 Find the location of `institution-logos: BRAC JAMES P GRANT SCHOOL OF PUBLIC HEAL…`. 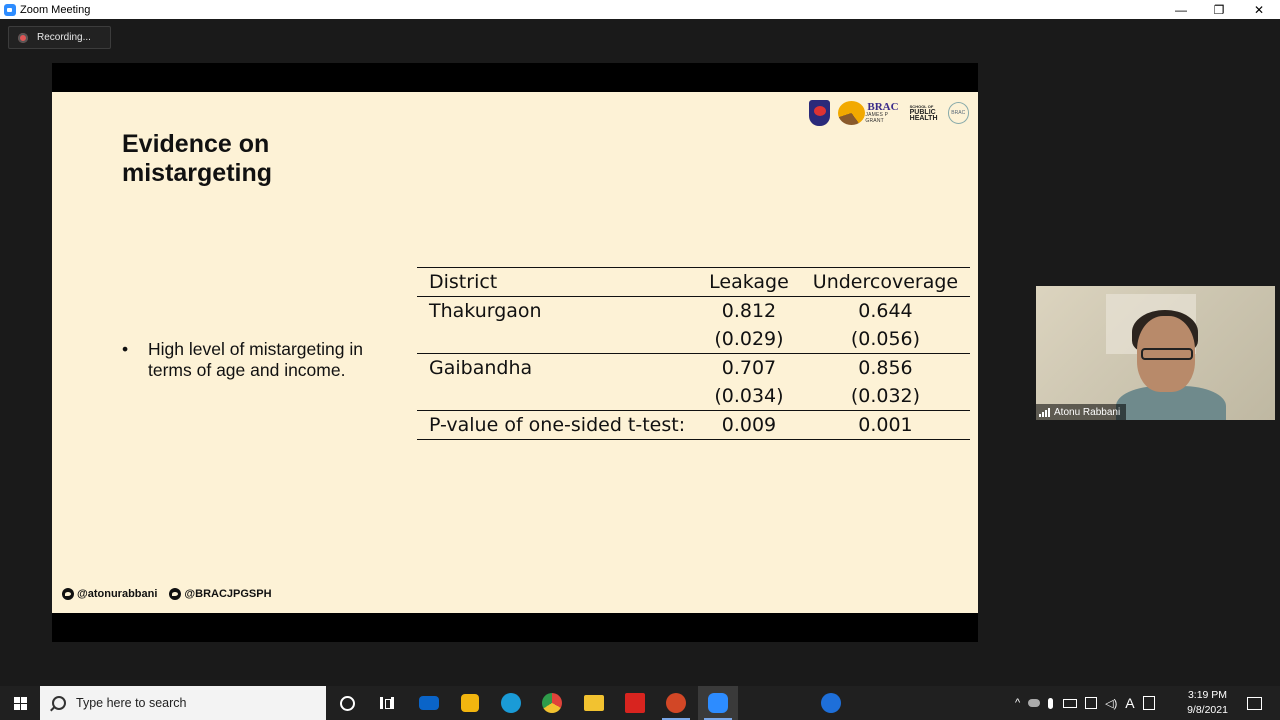

institution-logos: BRAC JAMES P GRANT SCHOOL OF PUBLIC HEAL… is located at coordinates (889, 113).